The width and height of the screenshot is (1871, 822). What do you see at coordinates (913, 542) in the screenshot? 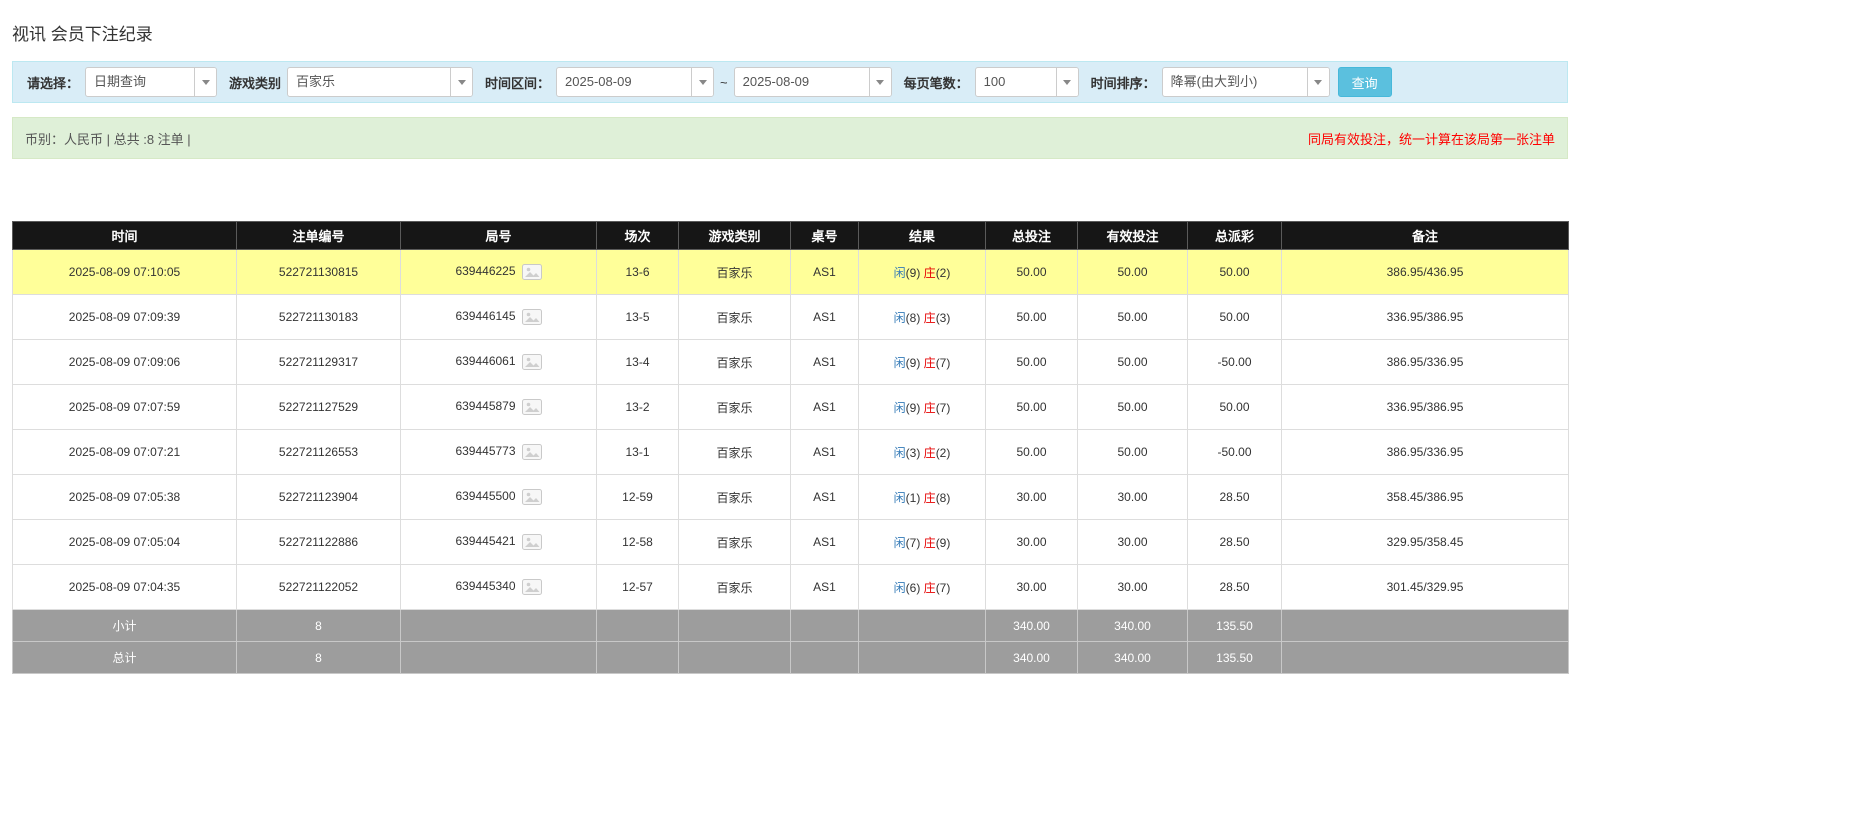
I see `result-player-score: (7)` at bounding box center [913, 542].